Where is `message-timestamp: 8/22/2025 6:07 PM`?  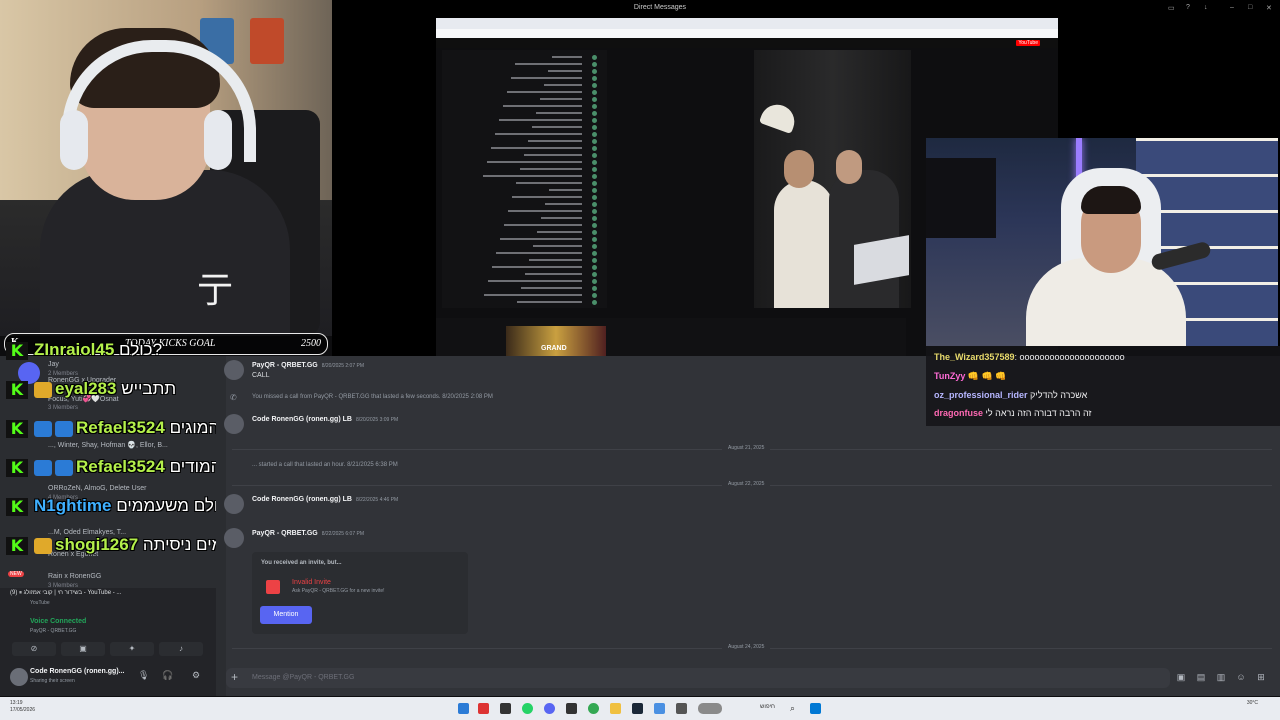
message-timestamp: 8/22/2025 6:07 PM is located at coordinates (342, 534).